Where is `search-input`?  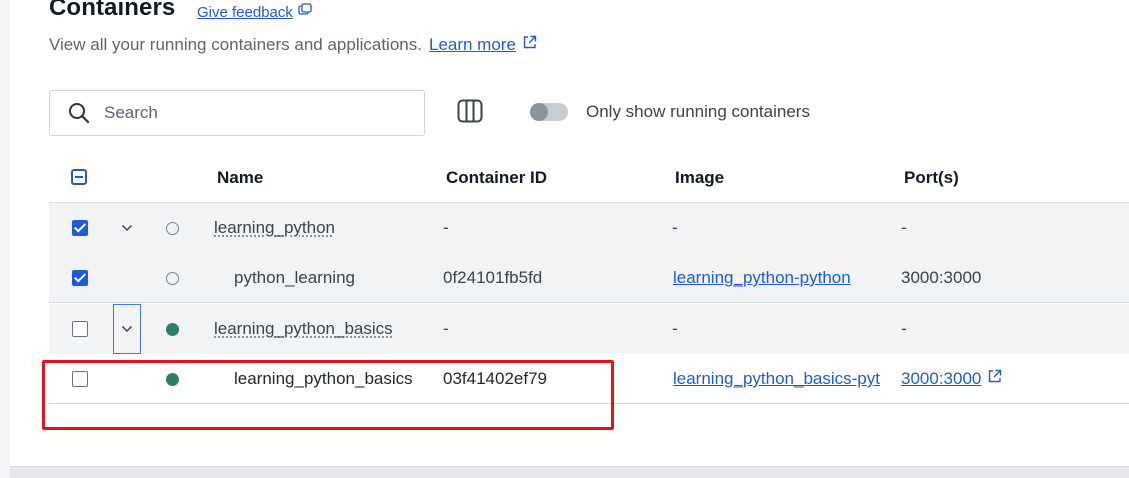
search-input is located at coordinates (254, 113).